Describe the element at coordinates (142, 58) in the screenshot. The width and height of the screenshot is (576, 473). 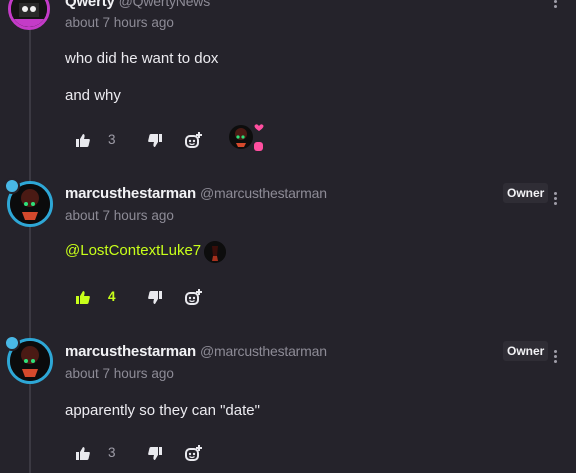
I see `comment-text-line: who did he want to dox` at that location.